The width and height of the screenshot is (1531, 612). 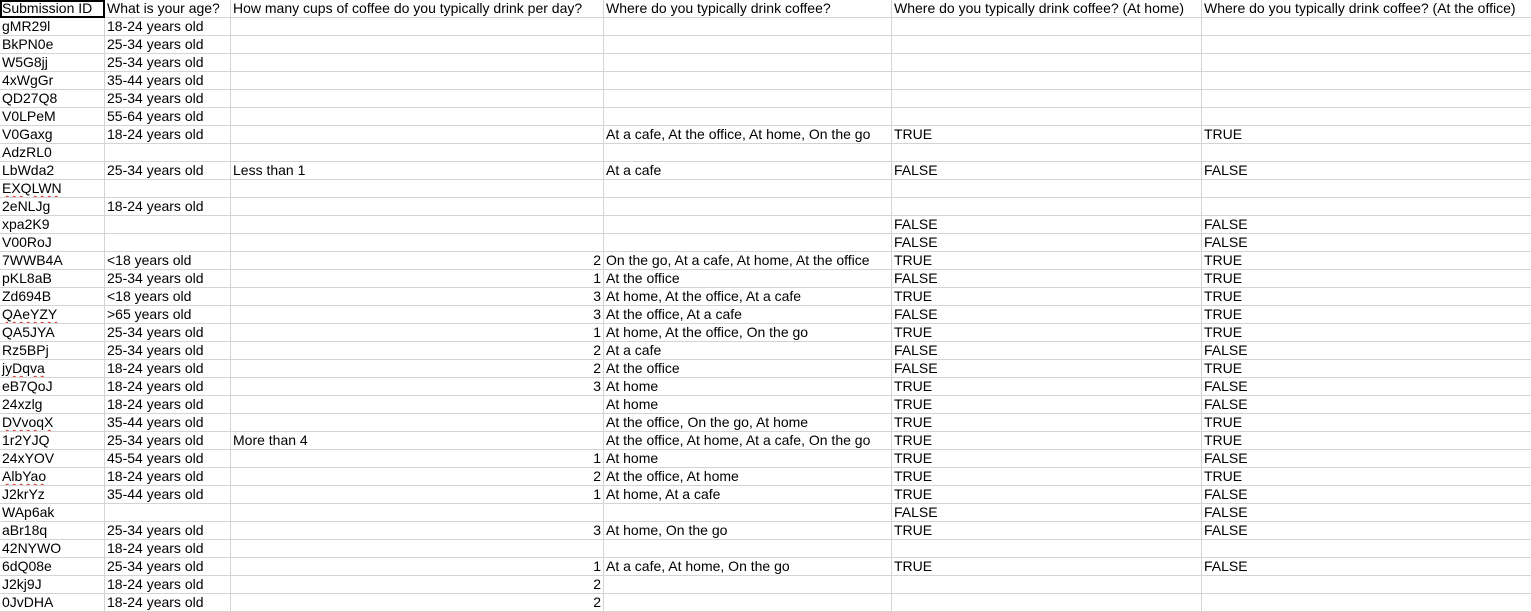 I want to click on table-cell: pKL8aB, so click(x=52, y=279).